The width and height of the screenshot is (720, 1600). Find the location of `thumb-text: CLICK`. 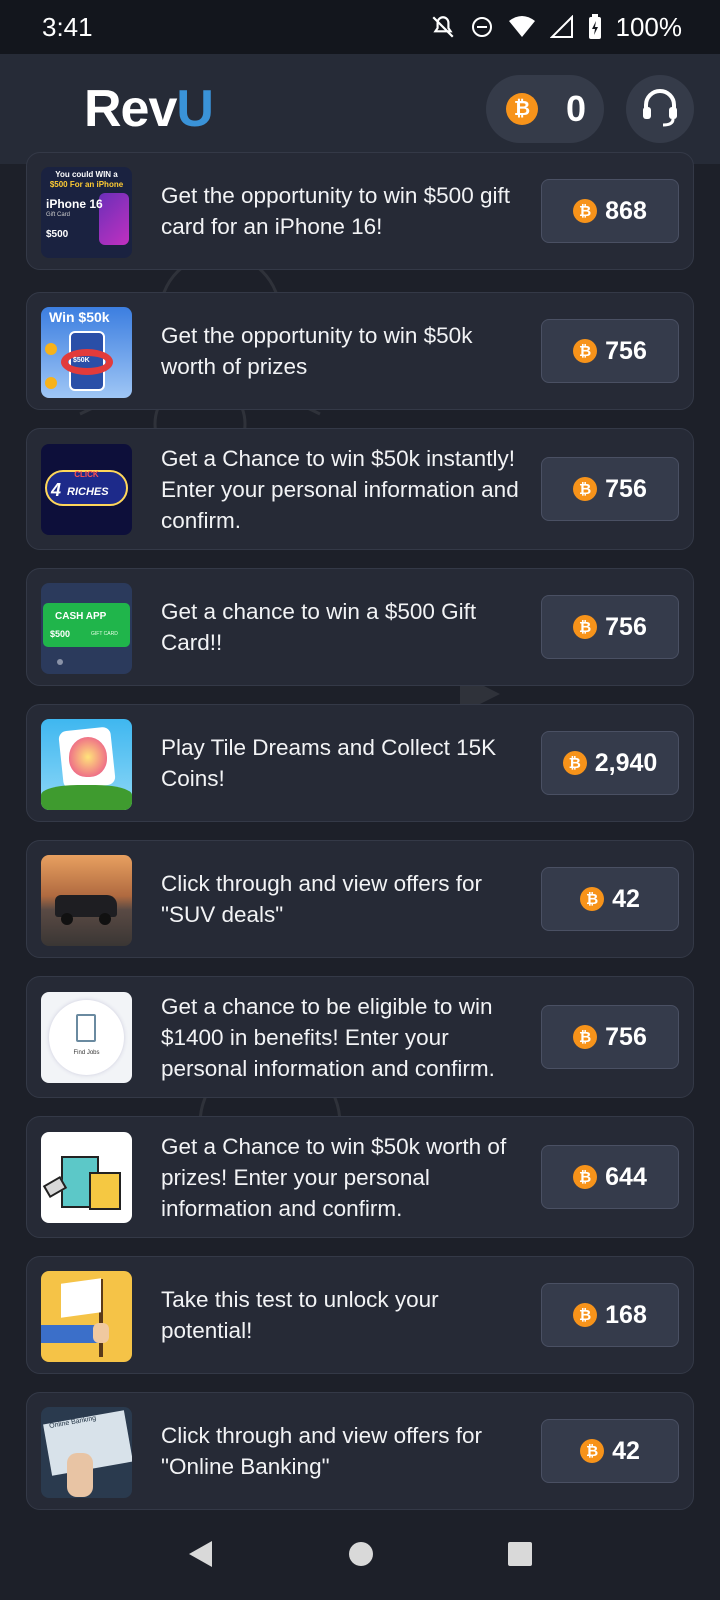

thumb-text: CLICK is located at coordinates (86, 474).